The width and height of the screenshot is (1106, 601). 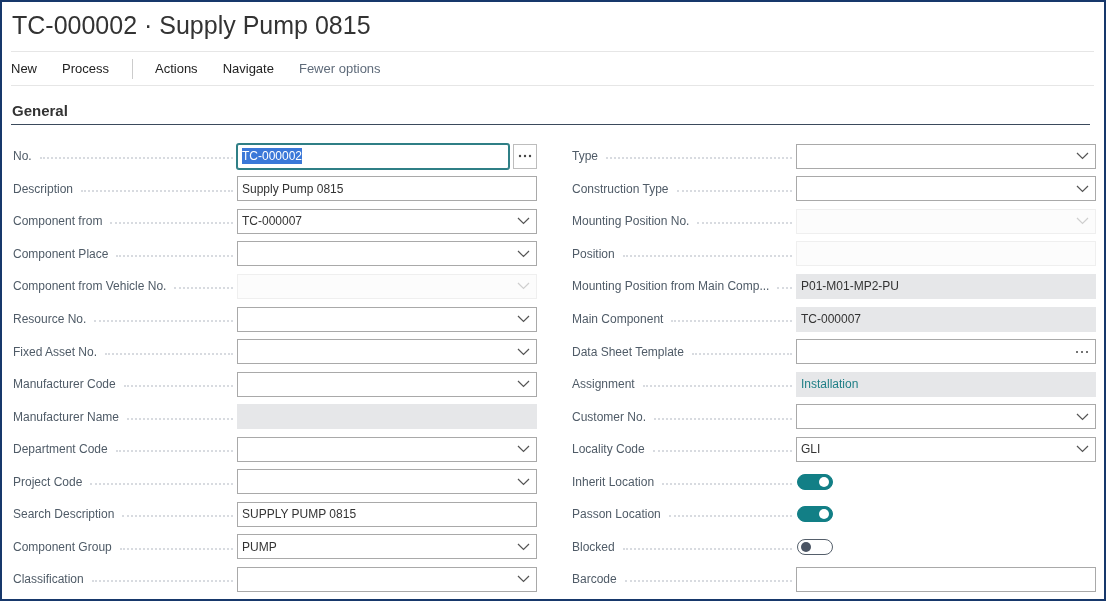 What do you see at coordinates (66, 416) in the screenshot?
I see `field-label: Manufacturer Name` at bounding box center [66, 416].